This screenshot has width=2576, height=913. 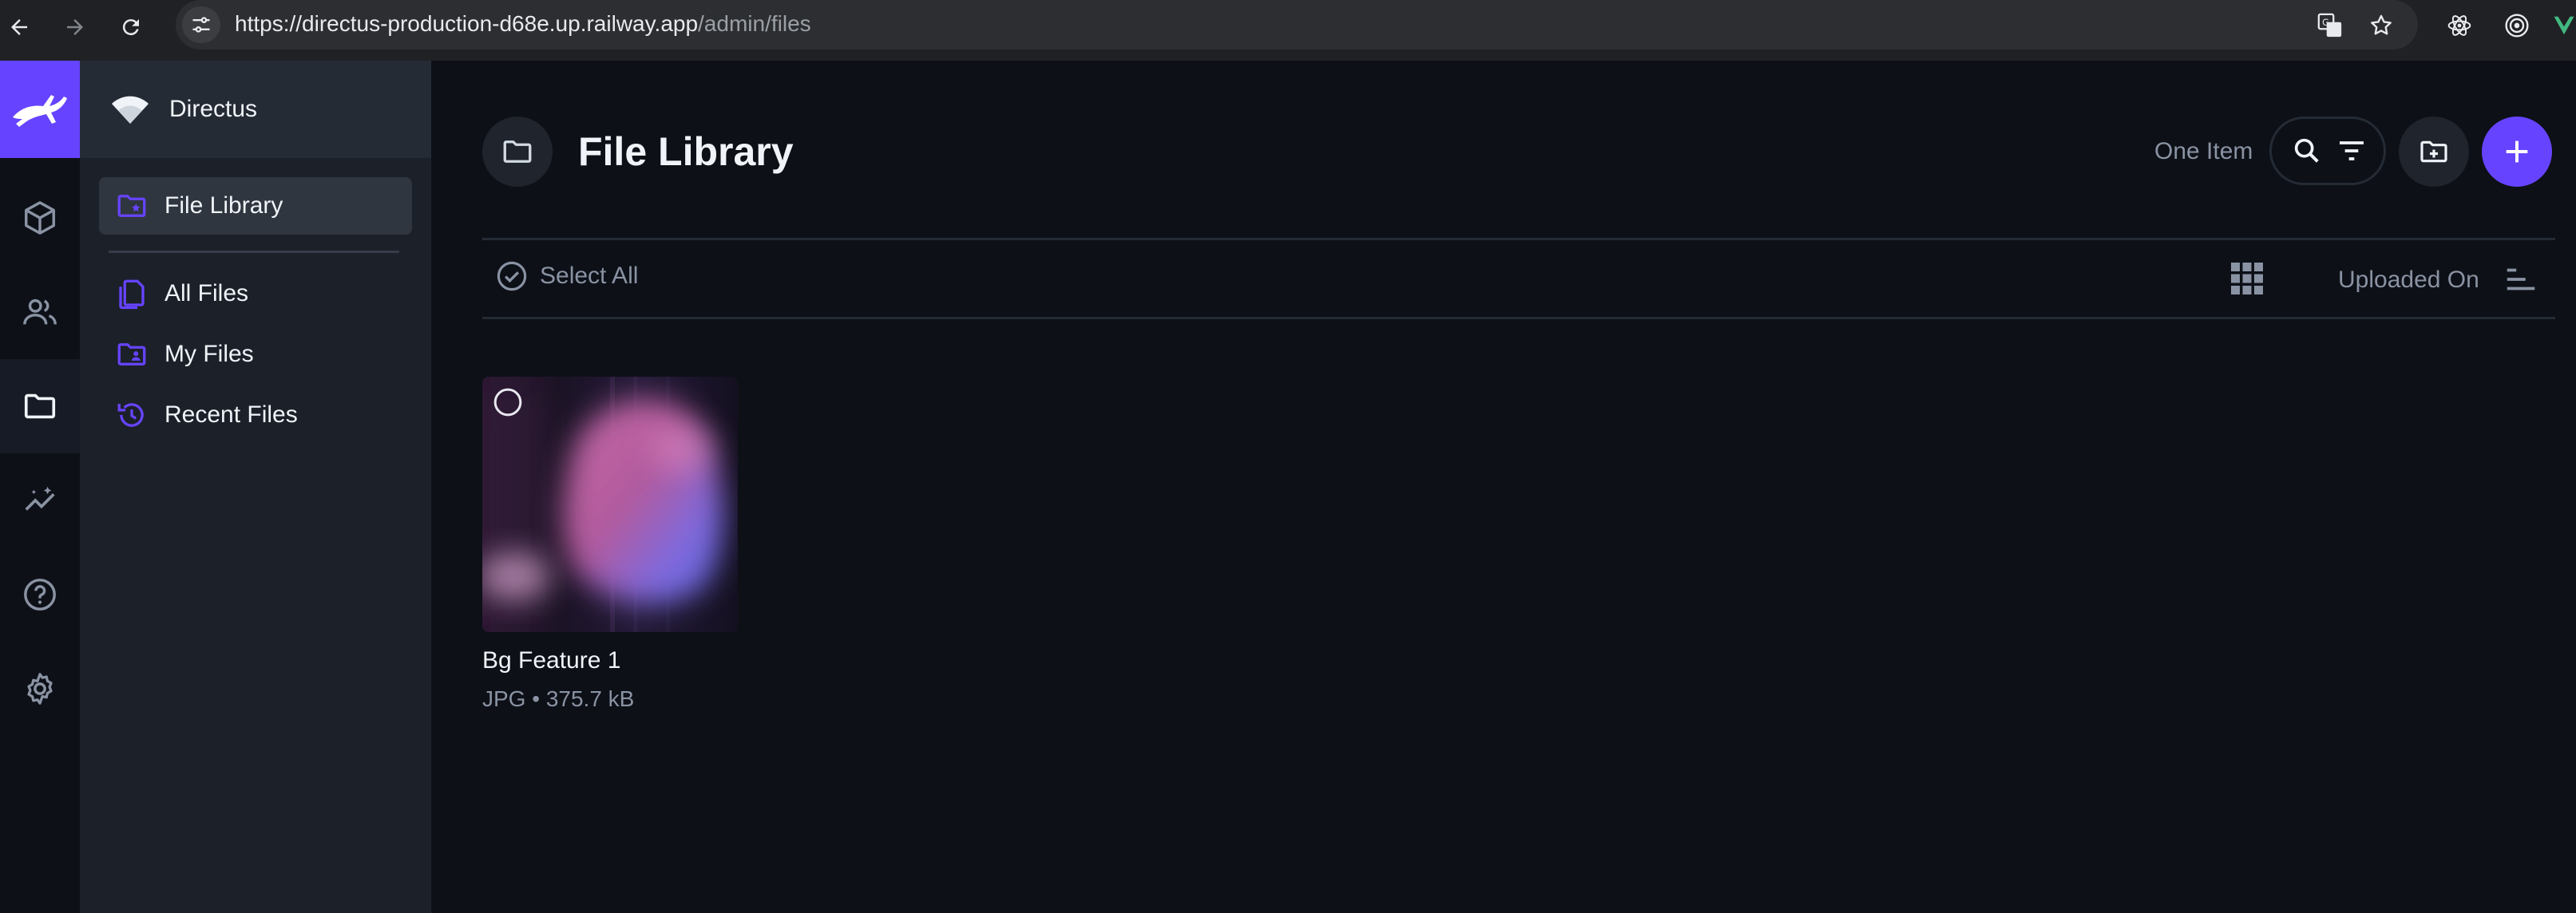 I want to click on help-icon, so click(x=40, y=595).